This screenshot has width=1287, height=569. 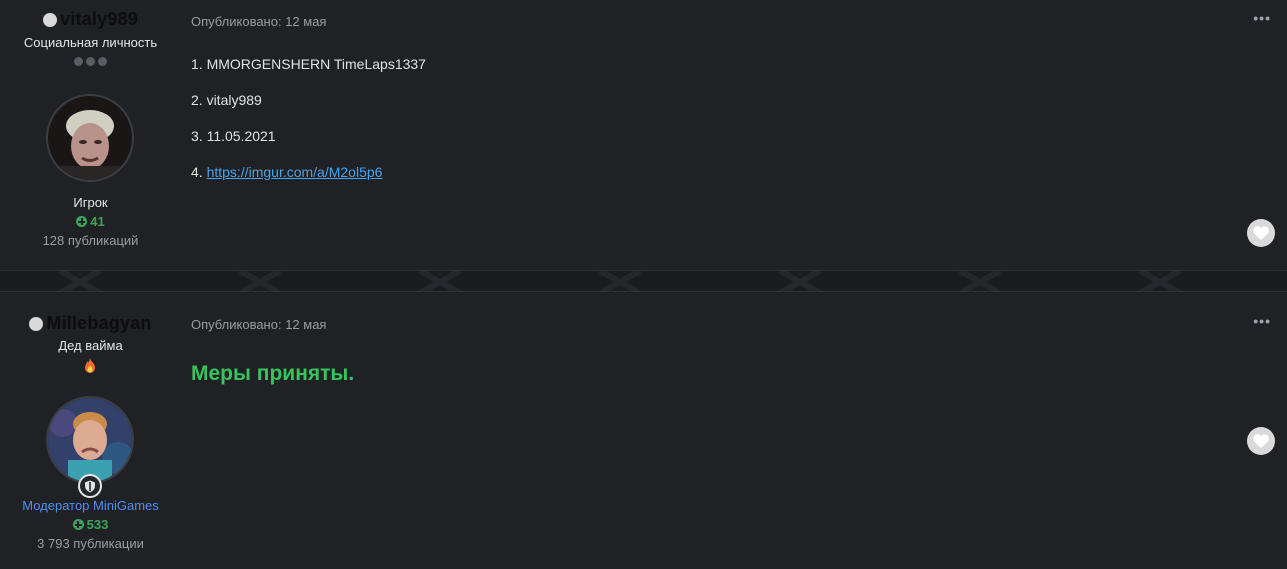 What do you see at coordinates (643, 281) in the screenshot?
I see `post-separator` at bounding box center [643, 281].